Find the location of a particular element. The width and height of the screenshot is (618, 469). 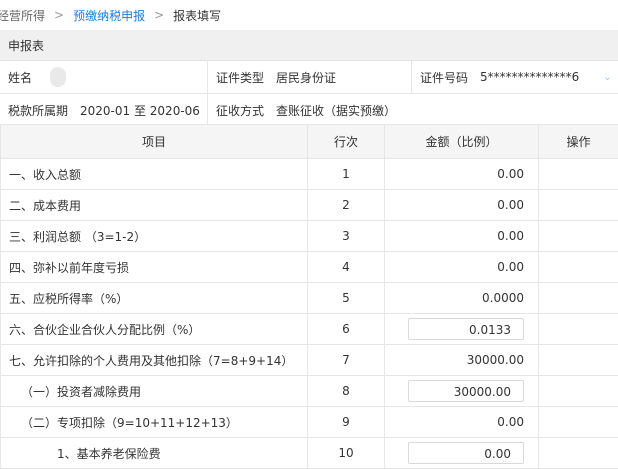

table-row: 二、成本费用 2 0.00 is located at coordinates (309, 205).